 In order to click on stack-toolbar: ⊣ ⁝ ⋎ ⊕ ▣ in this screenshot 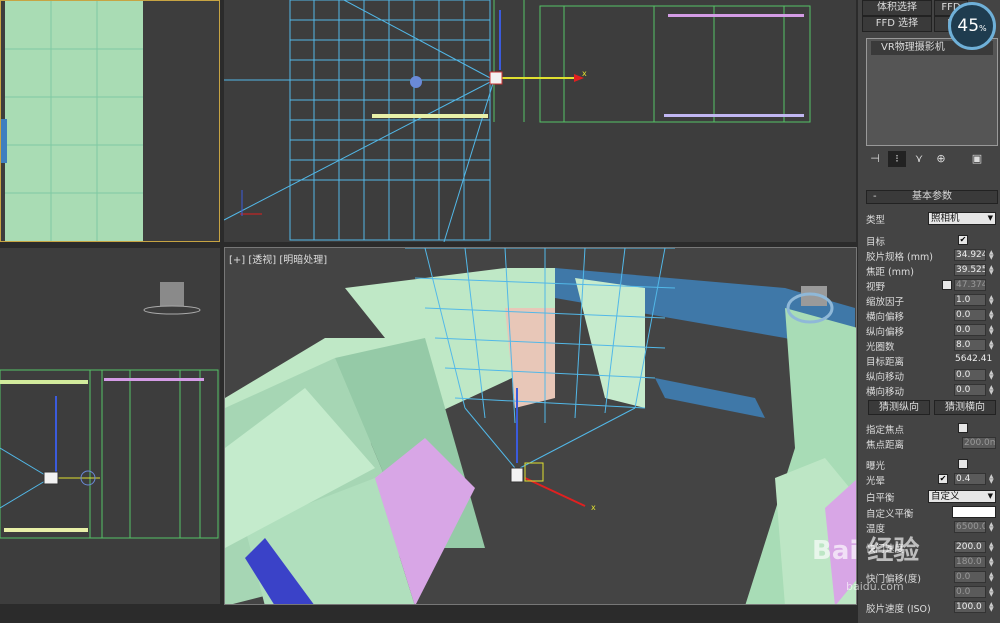, I will do `click(932, 159)`.